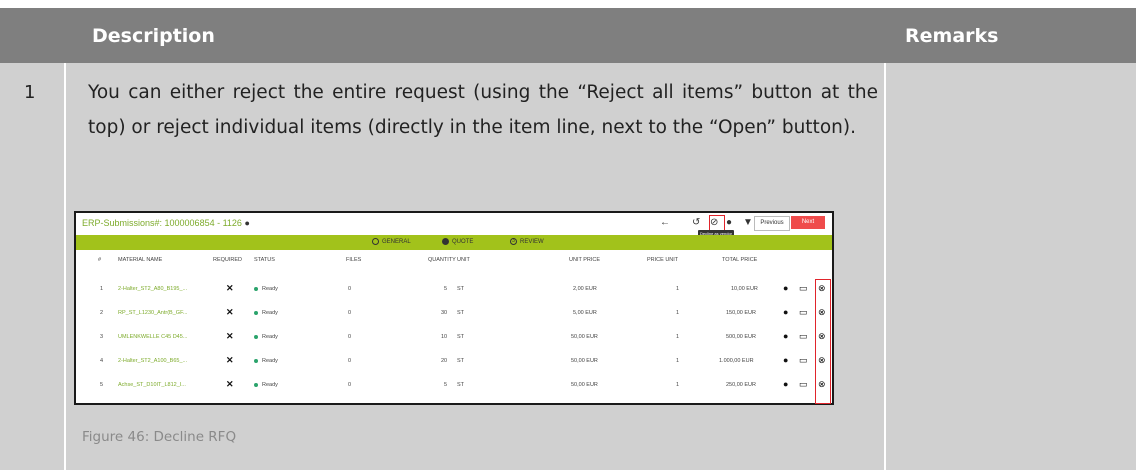 The image size is (1136, 470). I want to click on filter-icon: ▼, so click(748, 222).